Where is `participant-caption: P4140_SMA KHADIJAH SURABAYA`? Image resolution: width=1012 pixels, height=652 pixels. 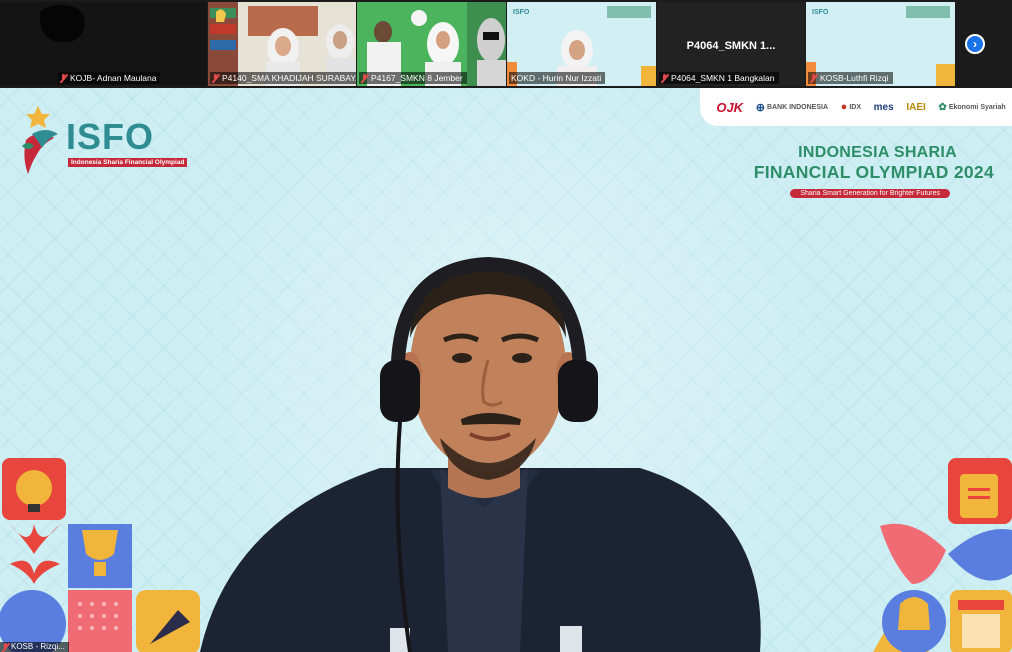
participant-caption: P4140_SMA KHADIJAH SURABAYA is located at coordinates (283, 78).